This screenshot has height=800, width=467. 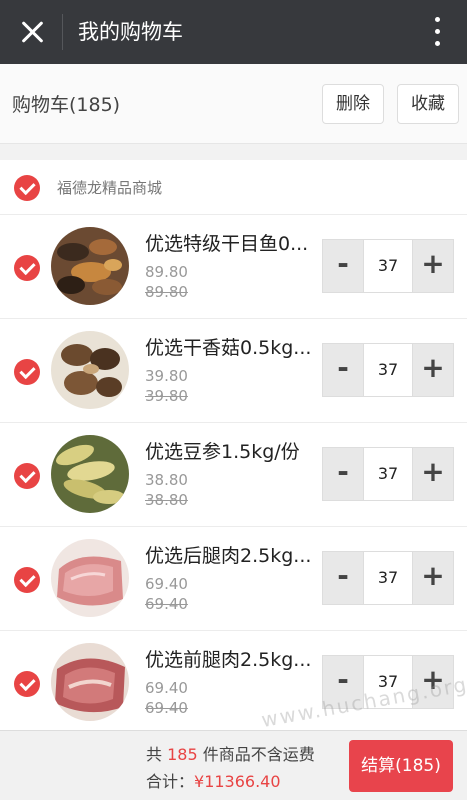 What do you see at coordinates (110, 188) in the screenshot?
I see `shop-name: 福德龙精品商城` at bounding box center [110, 188].